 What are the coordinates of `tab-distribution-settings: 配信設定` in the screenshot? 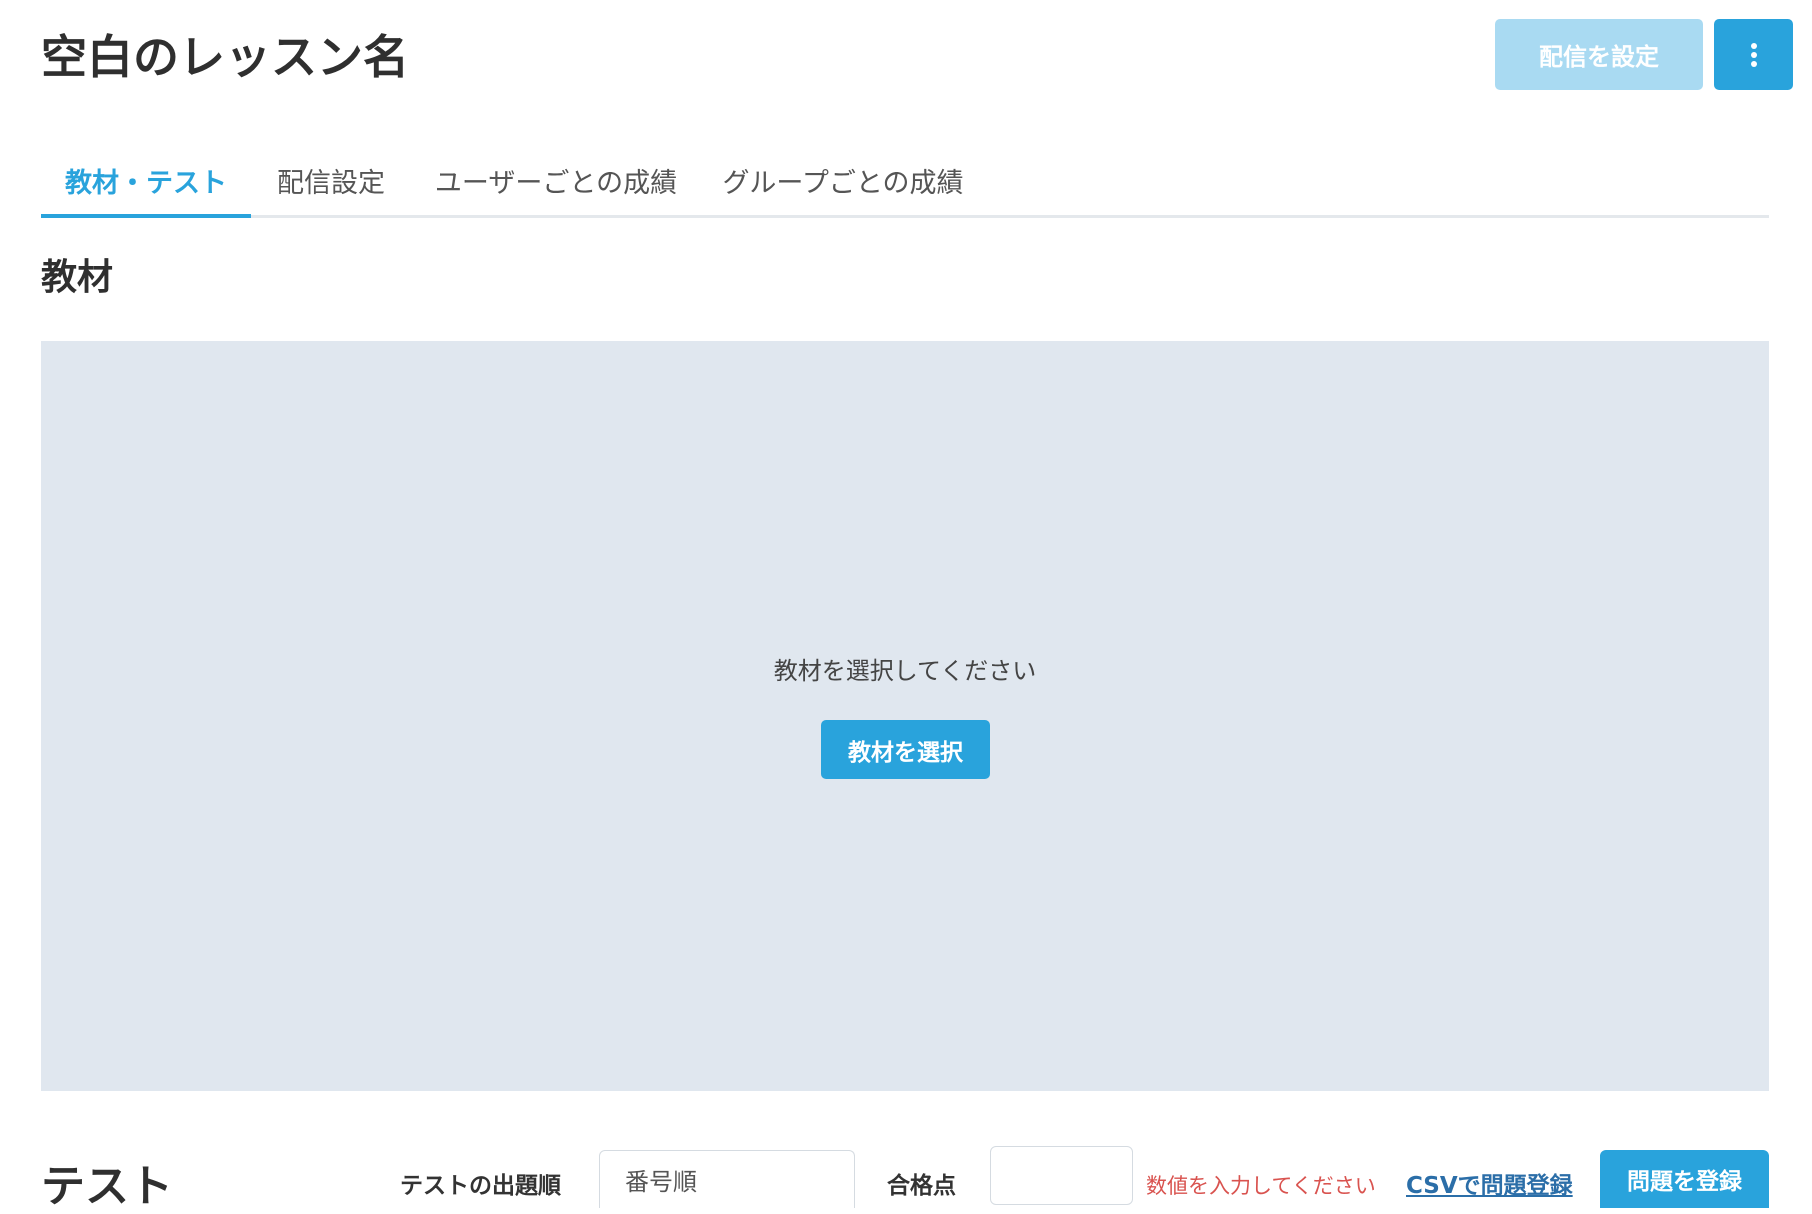 It's located at (331, 180).